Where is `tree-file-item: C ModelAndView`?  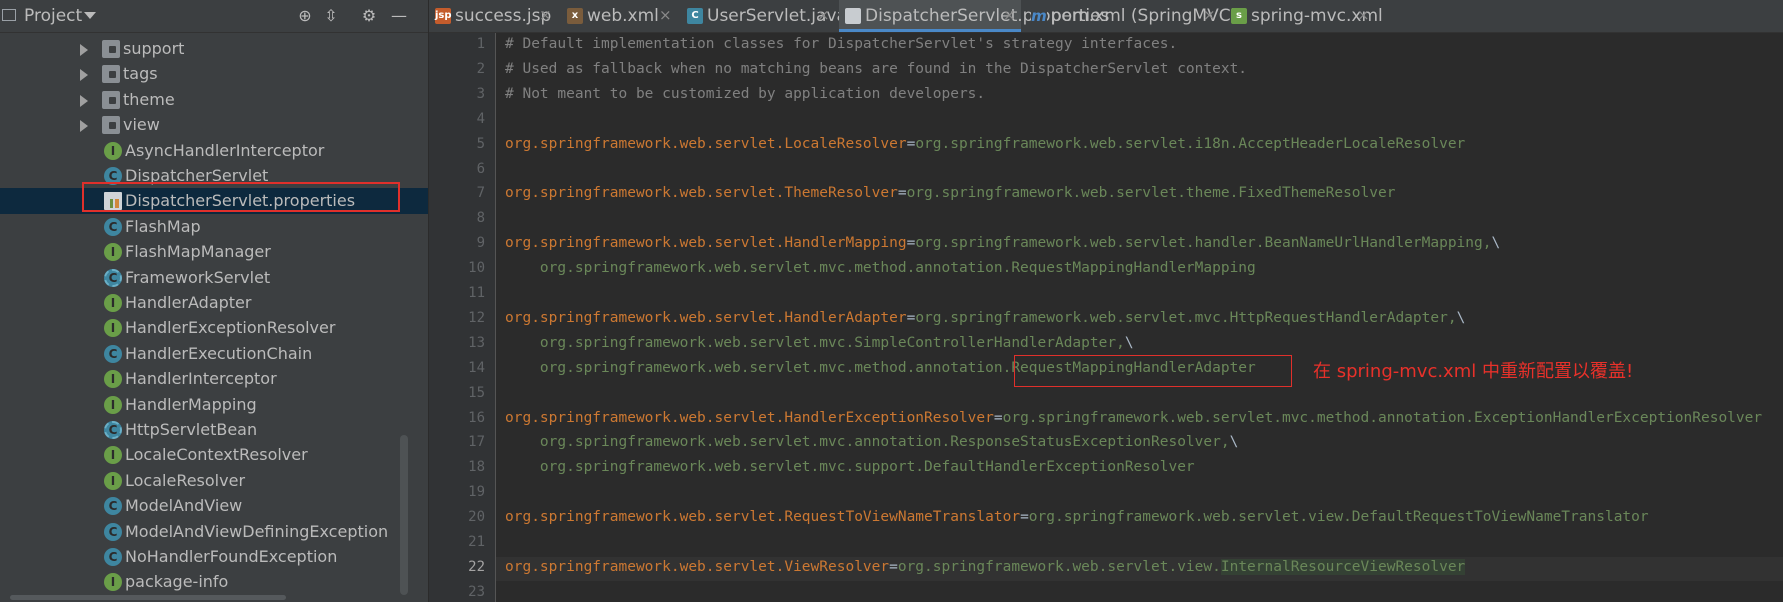
tree-file-item: C ModelAndView is located at coordinates (214, 506).